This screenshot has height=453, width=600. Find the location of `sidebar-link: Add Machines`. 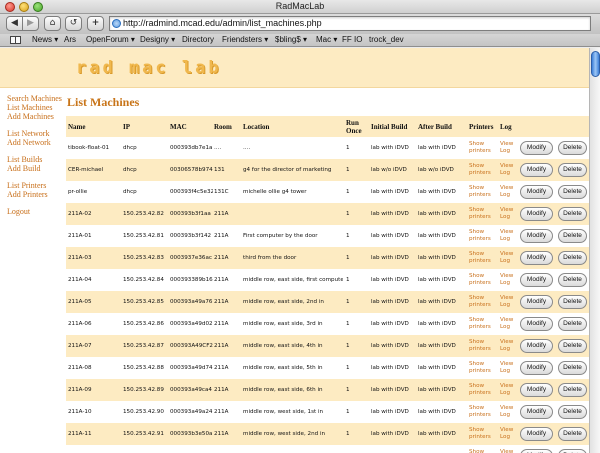

sidebar-link: Add Machines is located at coordinates (37, 116).